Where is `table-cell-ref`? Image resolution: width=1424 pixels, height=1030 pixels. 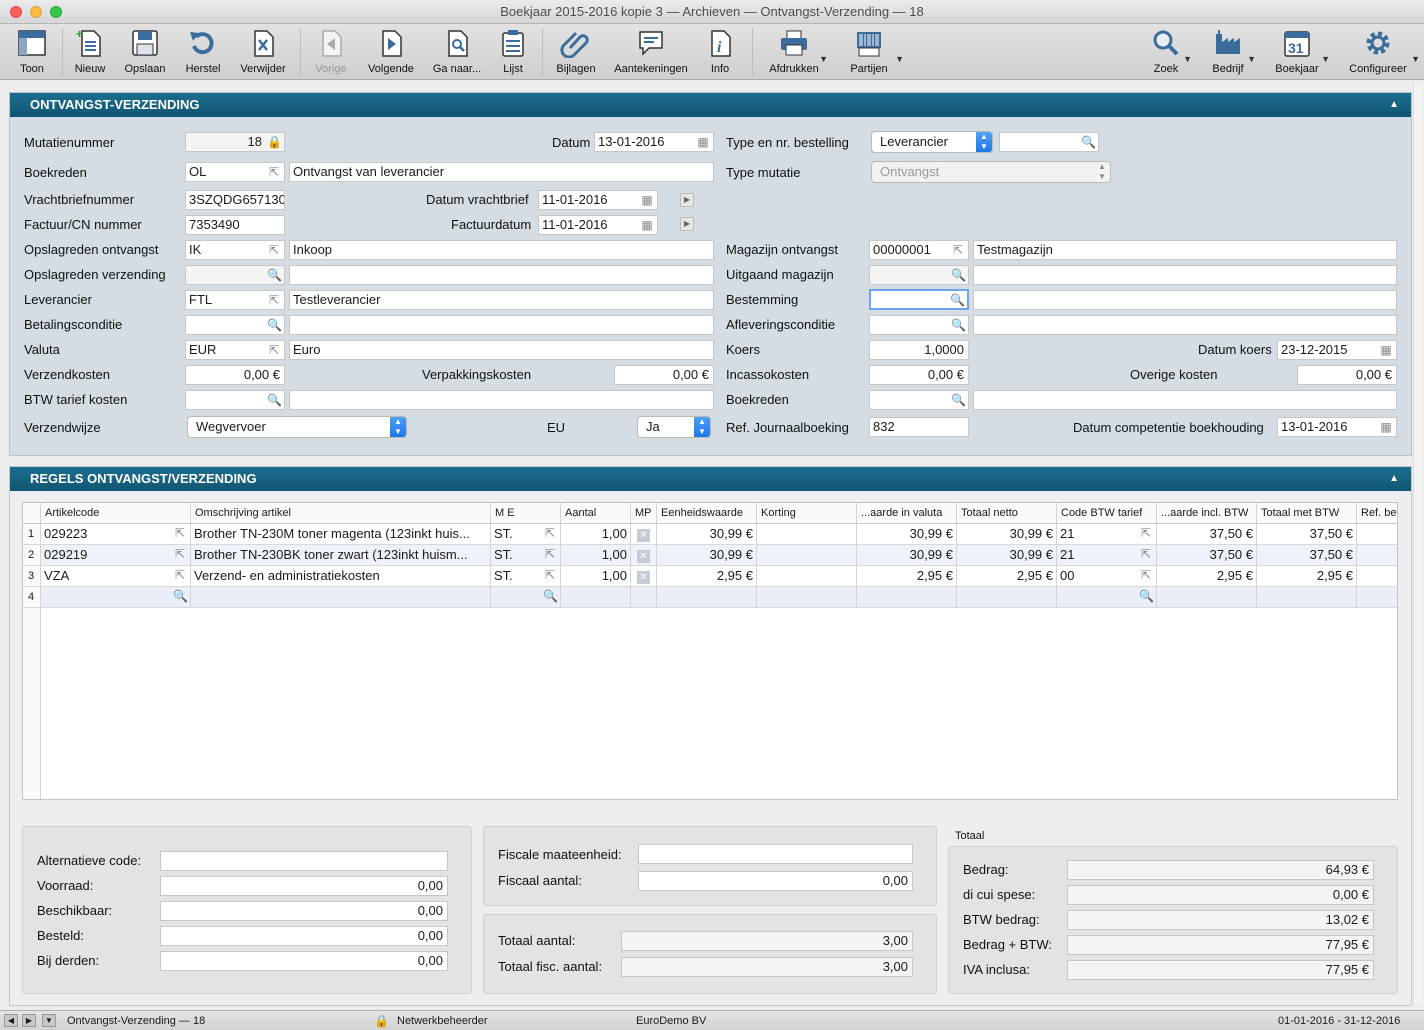 table-cell-ref is located at coordinates (1377, 555).